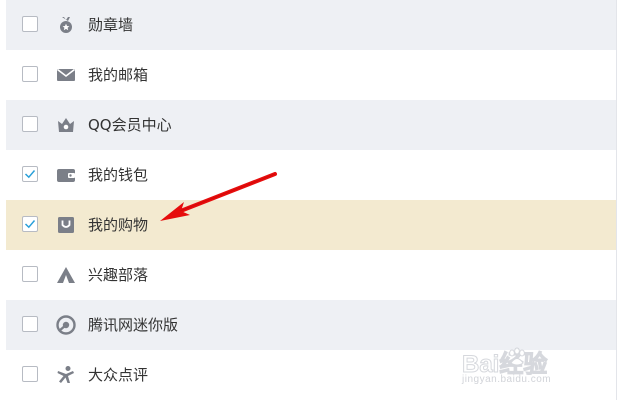 The image size is (620, 400). I want to click on list-item-interest-tribe: 兴趣部落, so click(311, 275).